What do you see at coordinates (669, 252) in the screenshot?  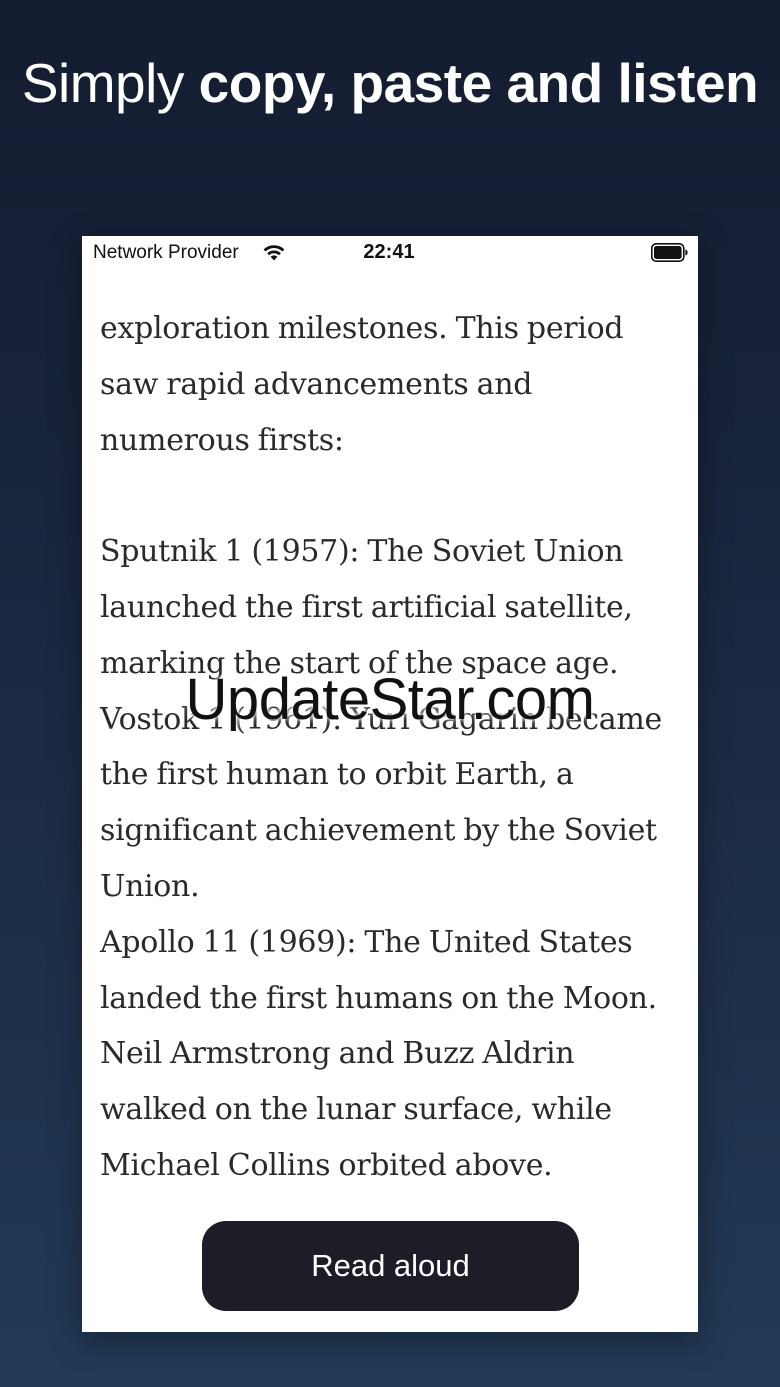 I see `battery-icon` at bounding box center [669, 252].